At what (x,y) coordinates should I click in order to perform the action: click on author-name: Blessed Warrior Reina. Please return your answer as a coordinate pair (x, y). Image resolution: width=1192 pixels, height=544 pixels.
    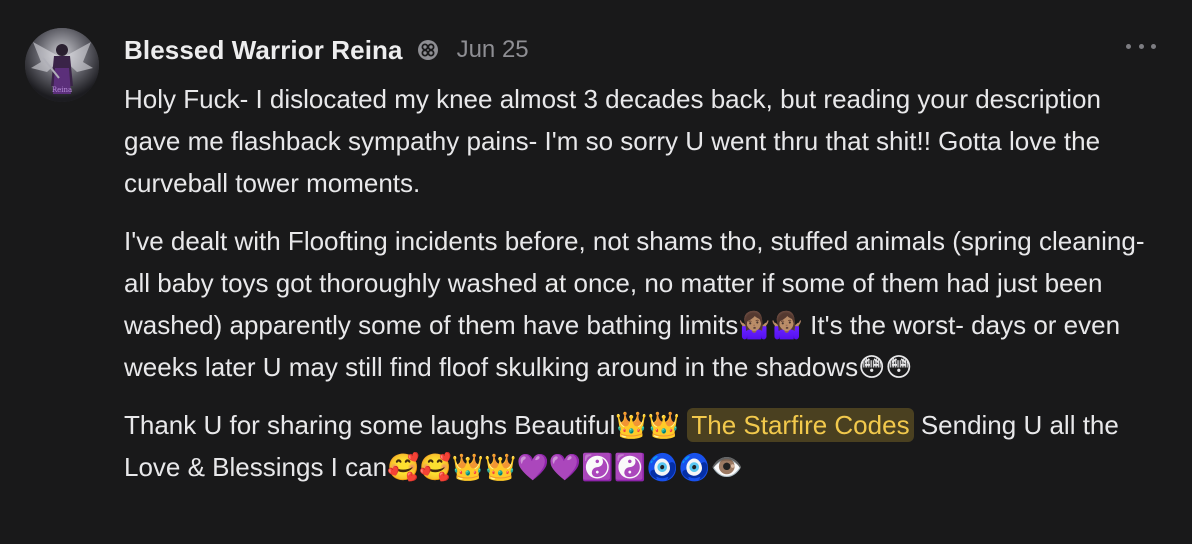
    Looking at the image, I should click on (263, 50).